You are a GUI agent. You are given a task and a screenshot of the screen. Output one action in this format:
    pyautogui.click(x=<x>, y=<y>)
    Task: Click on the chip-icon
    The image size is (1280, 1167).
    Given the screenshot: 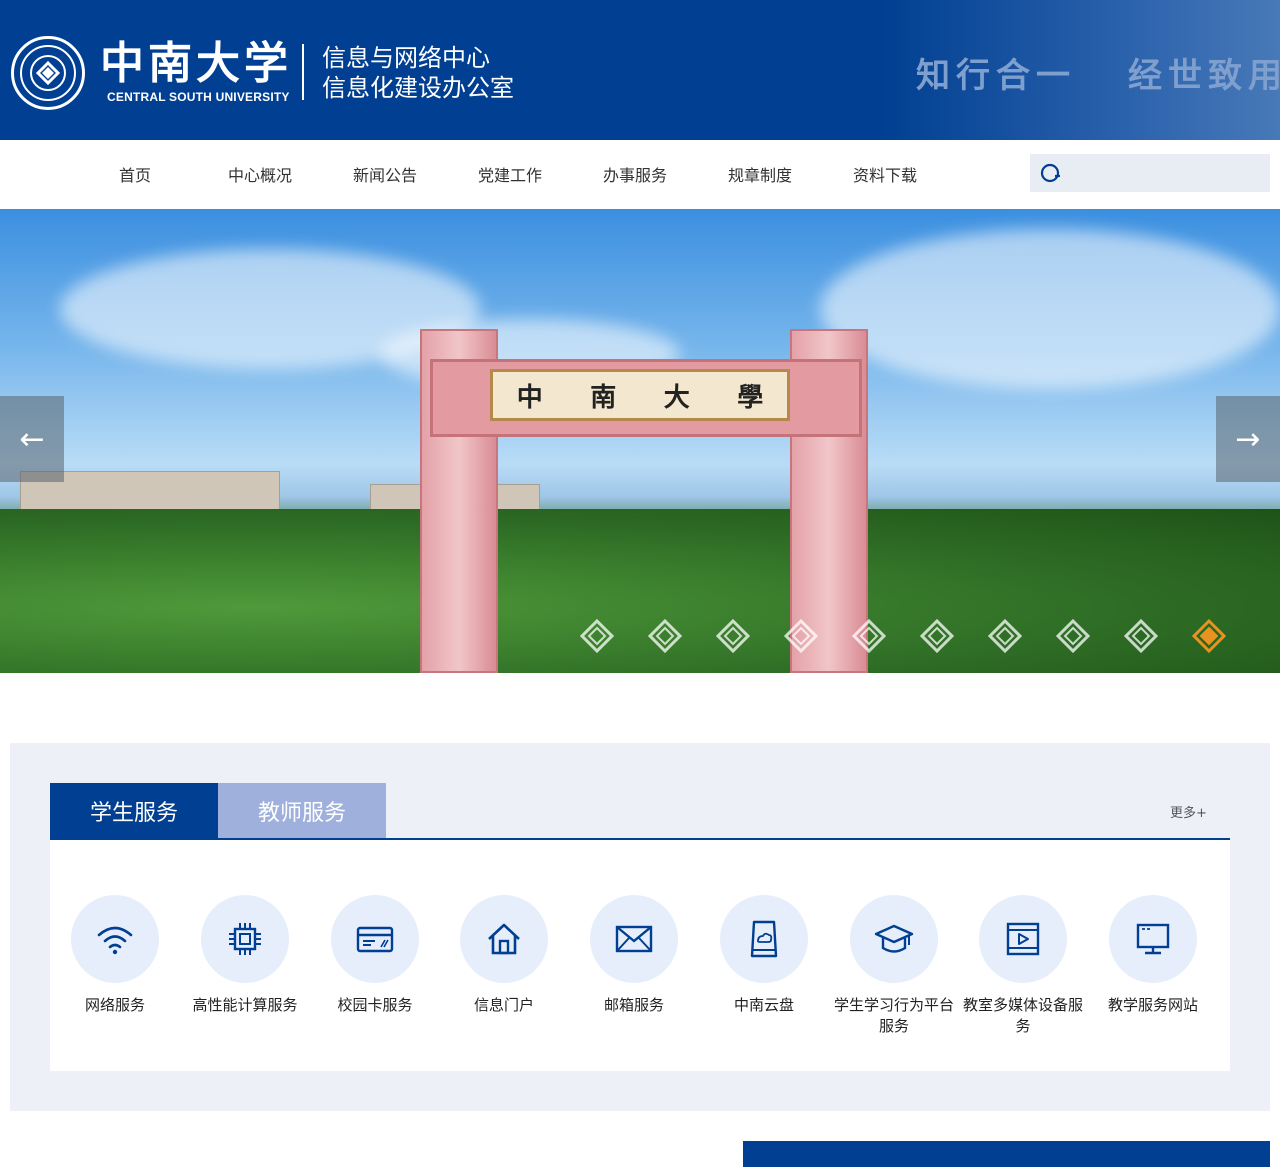 What is the action you would take?
    pyautogui.click(x=245, y=939)
    